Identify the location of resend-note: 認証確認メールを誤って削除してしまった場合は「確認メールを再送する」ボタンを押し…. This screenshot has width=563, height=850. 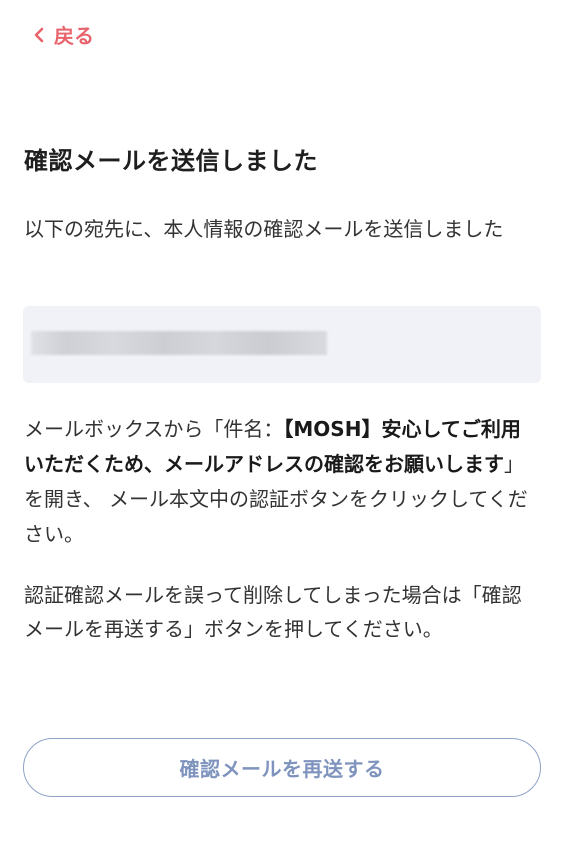
(273, 612).